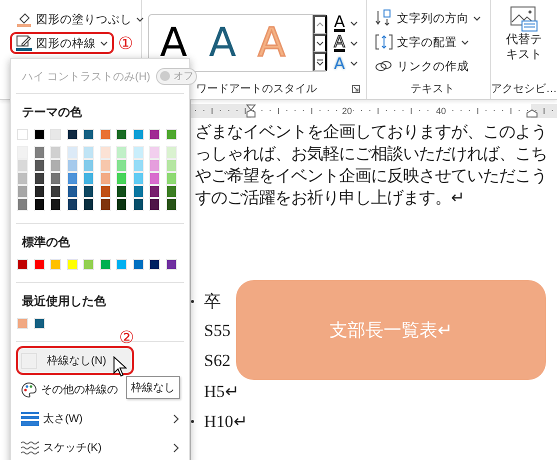 This screenshot has height=460, width=557. I want to click on ribbon-button: 文字の配置, so click(432, 42).